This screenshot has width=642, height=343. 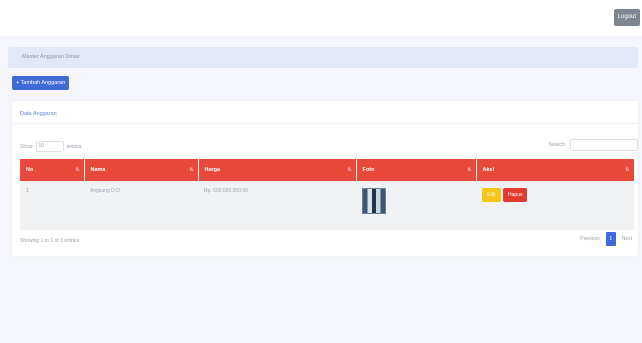 I want to click on previous-page-button: Previous, so click(x=589, y=239).